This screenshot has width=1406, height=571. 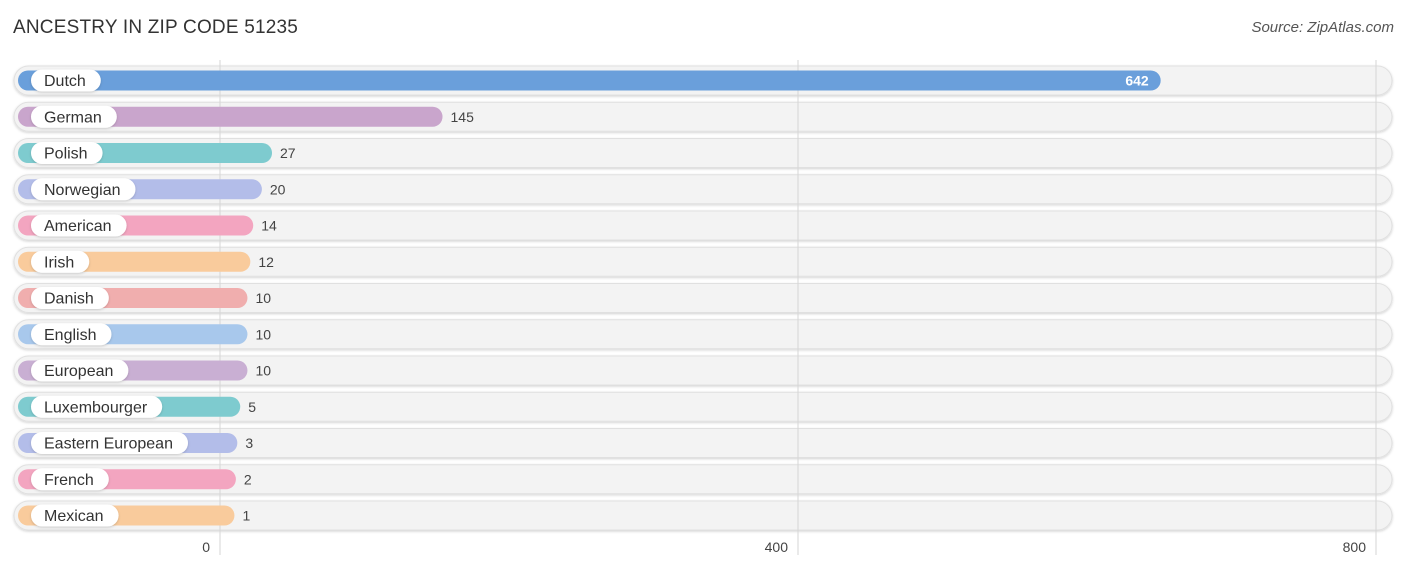 What do you see at coordinates (269, 226) in the screenshot?
I see `value-label: 14` at bounding box center [269, 226].